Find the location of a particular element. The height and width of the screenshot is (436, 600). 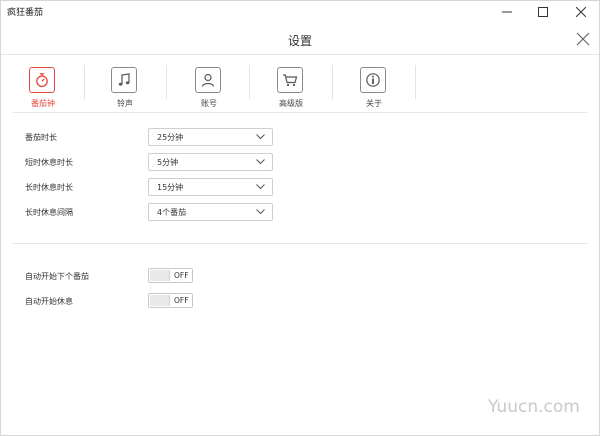

pomodoro-duration-select: 25分钟 is located at coordinates (210, 137).